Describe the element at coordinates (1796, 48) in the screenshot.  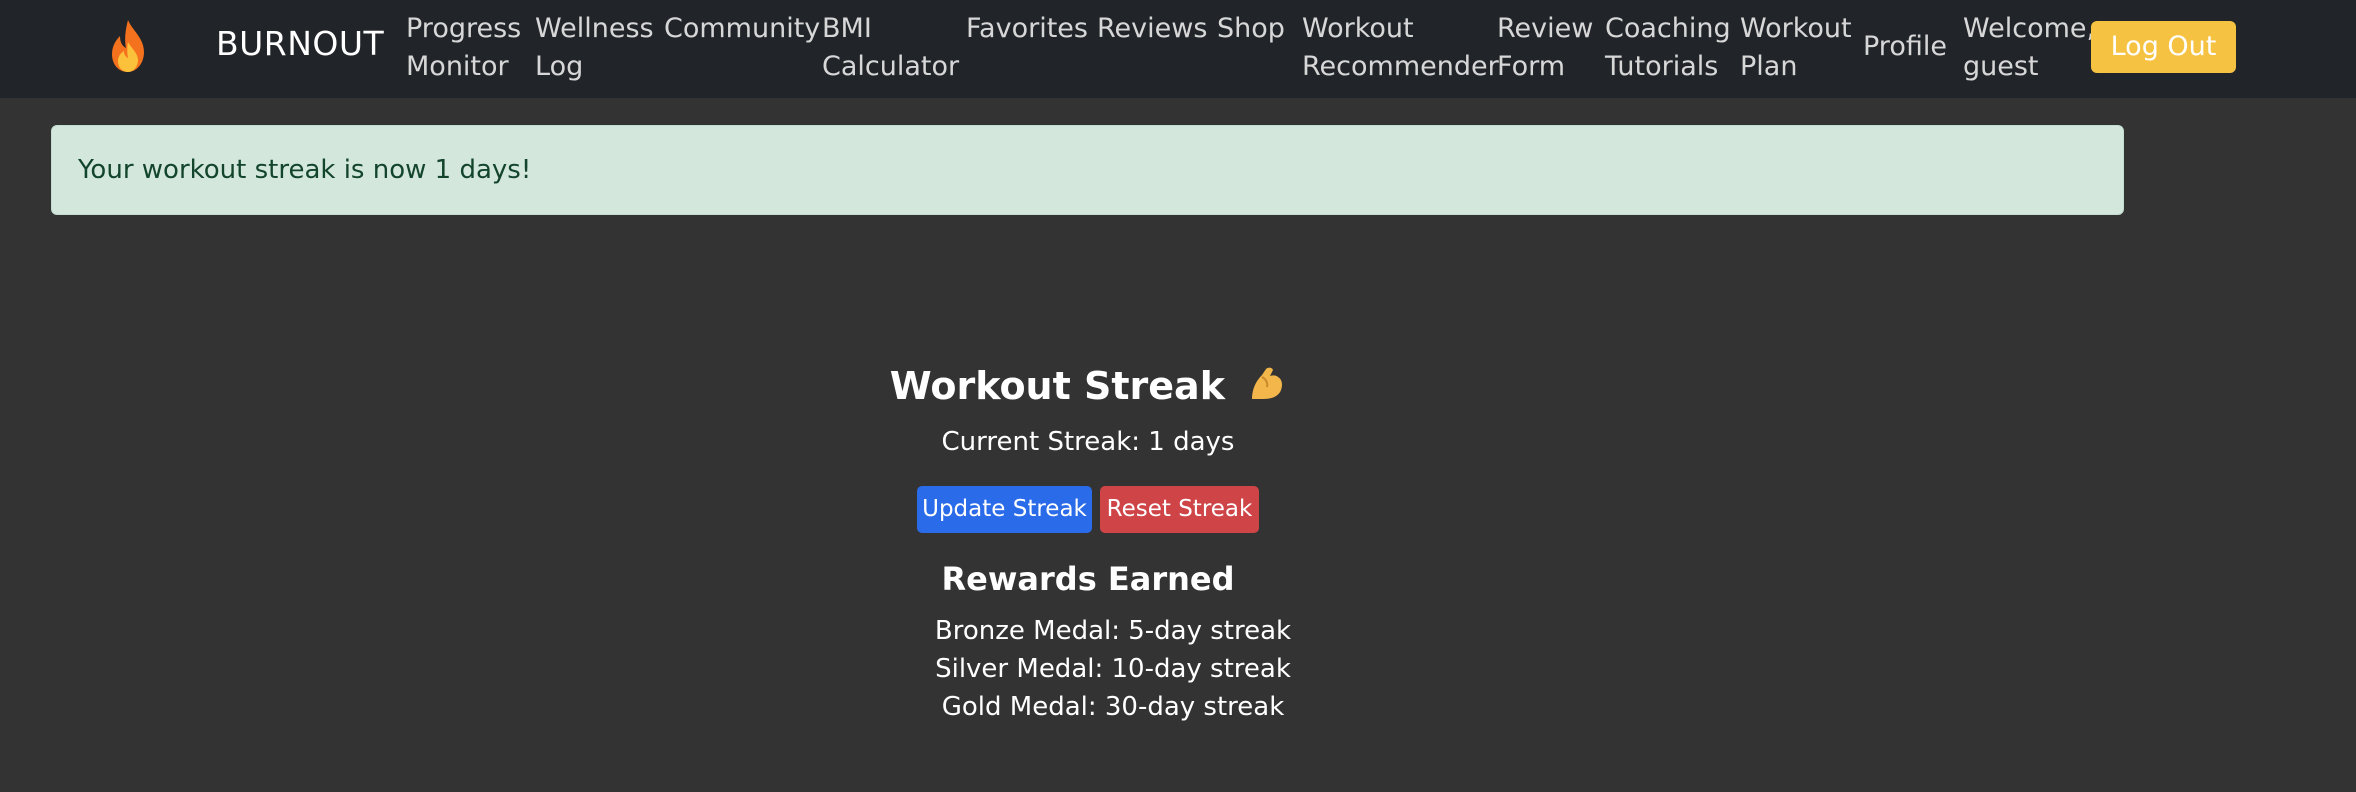
I see `nav-workout-plan: Workout Plan` at that location.